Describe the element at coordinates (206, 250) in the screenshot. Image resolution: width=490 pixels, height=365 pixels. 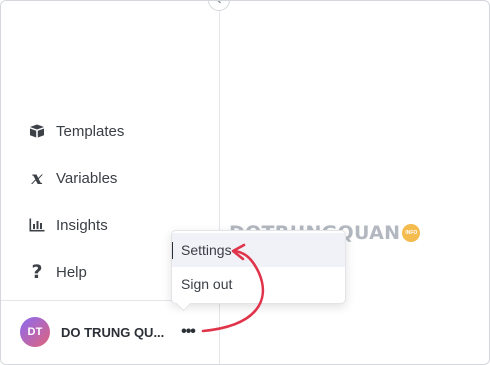
I see `menu-item-label: Settings` at that location.